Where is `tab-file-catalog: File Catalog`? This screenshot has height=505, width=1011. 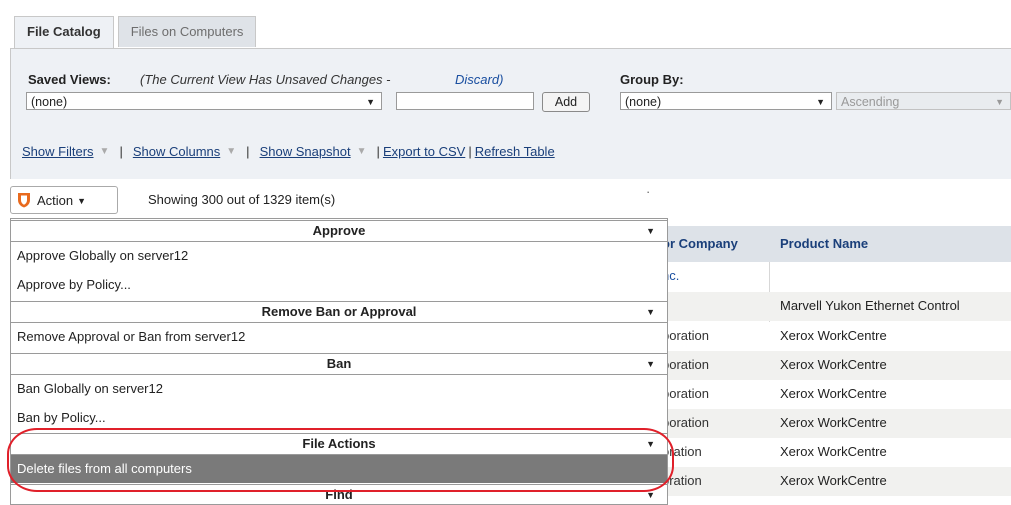
tab-file-catalog: File Catalog is located at coordinates (64, 32).